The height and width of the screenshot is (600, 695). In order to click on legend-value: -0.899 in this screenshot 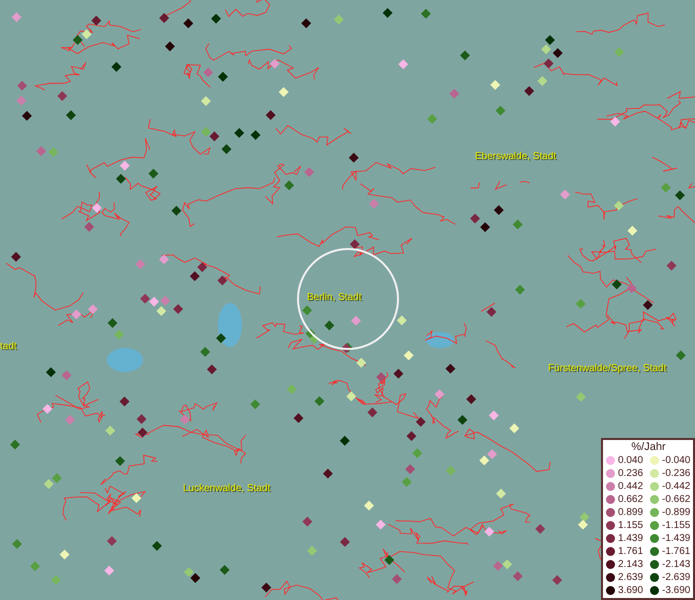, I will do `click(676, 512)`.